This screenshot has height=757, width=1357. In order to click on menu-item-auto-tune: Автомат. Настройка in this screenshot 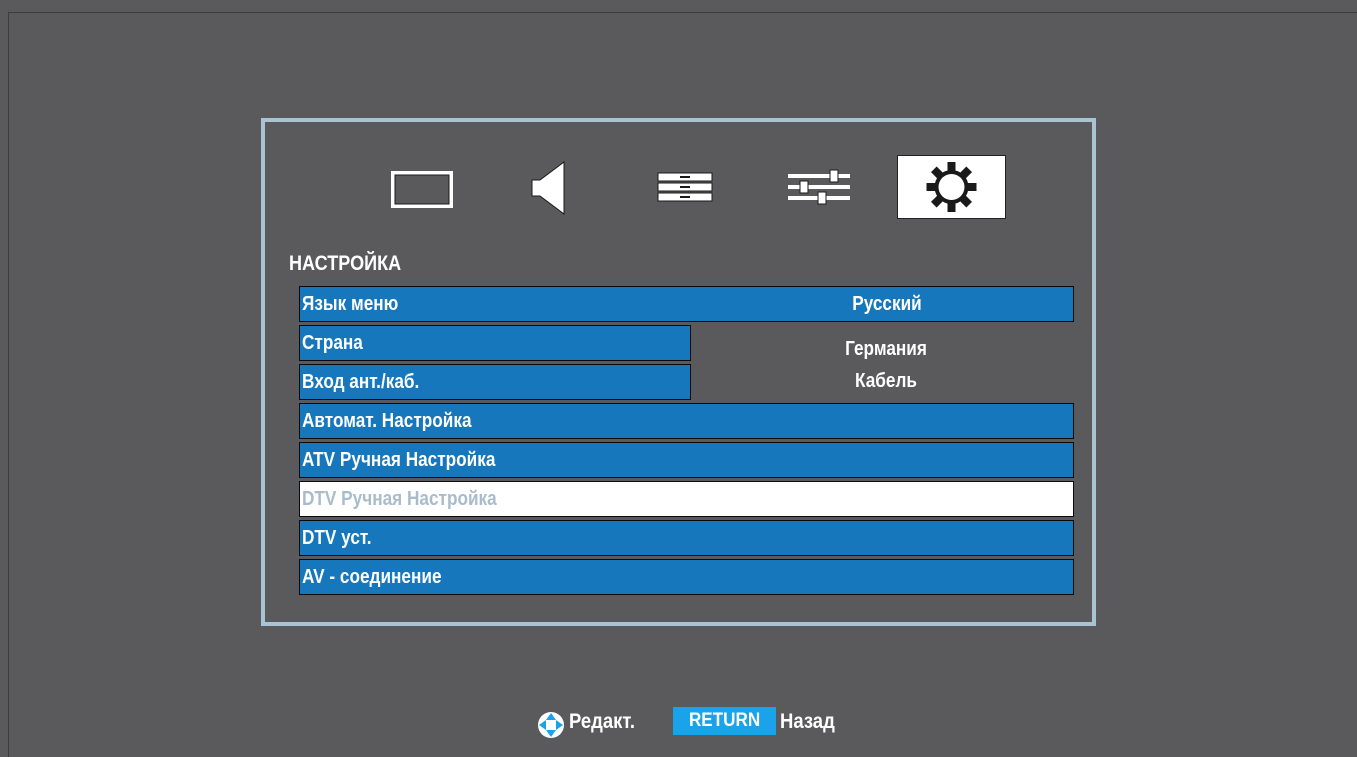, I will do `click(686, 421)`.